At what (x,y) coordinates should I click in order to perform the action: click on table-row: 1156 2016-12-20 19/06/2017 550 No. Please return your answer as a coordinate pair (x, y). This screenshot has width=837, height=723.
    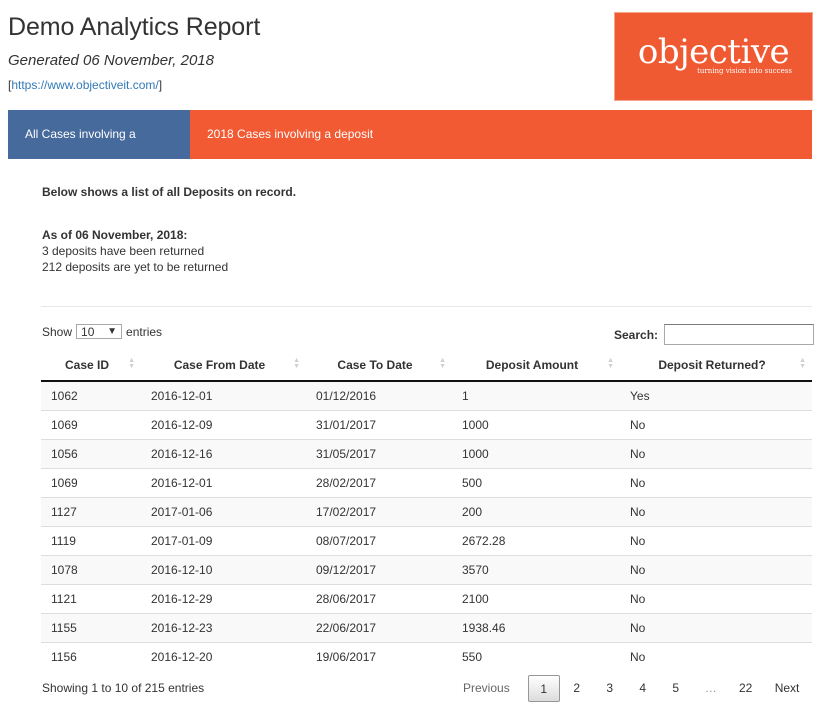
    Looking at the image, I should click on (426, 656).